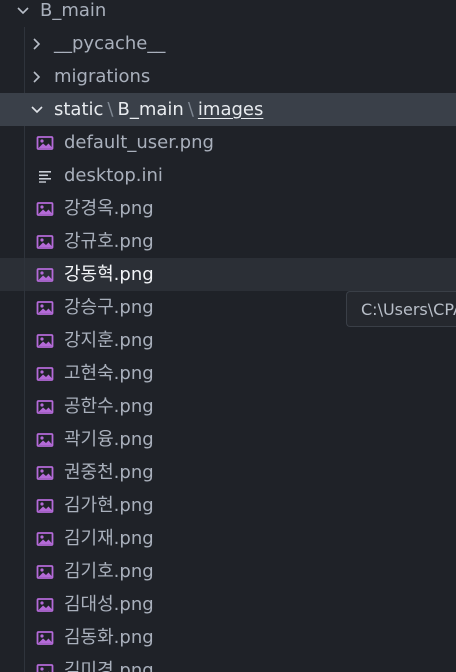 This screenshot has height=672, width=456. I want to click on file-item: default_user.png, so click(228, 142).